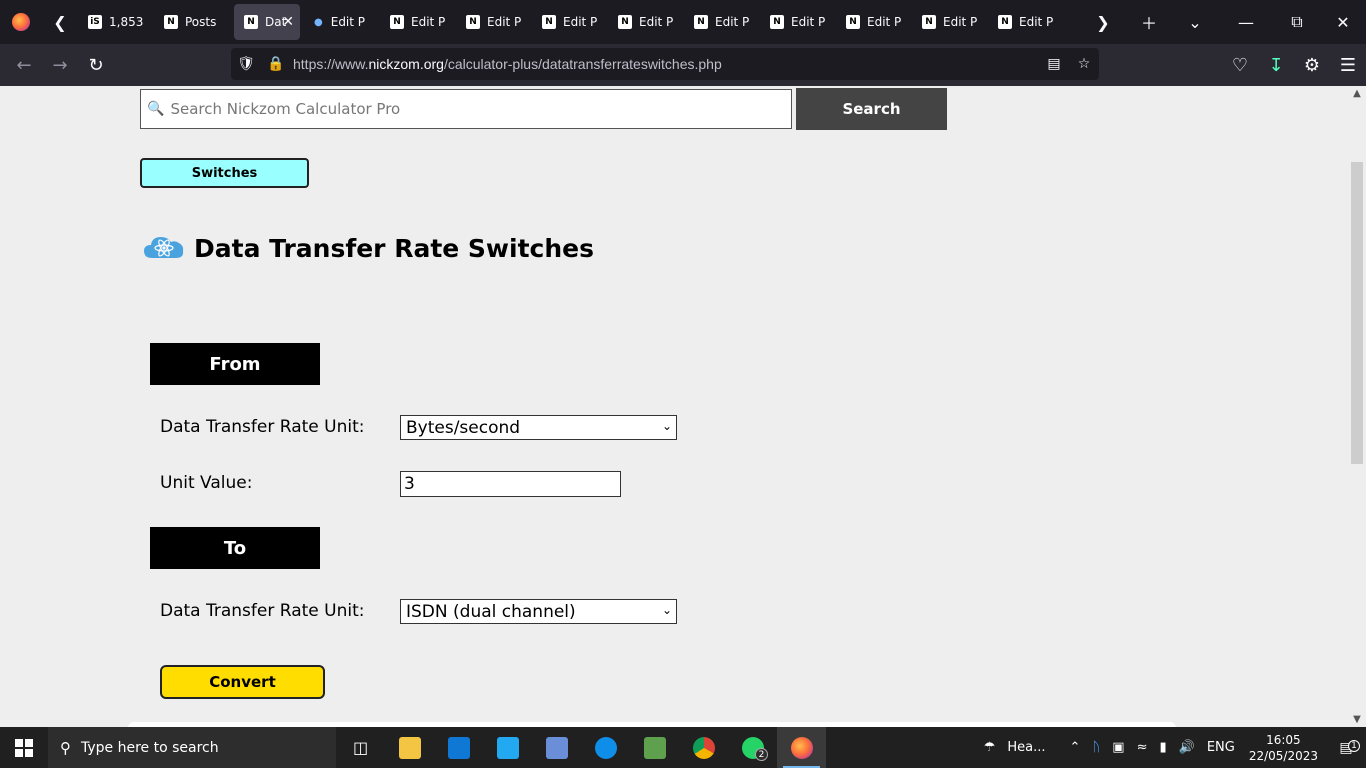 Image resolution: width=1366 pixels, height=768 pixels. I want to click on unit-value-label: Unit Value:, so click(206, 483).